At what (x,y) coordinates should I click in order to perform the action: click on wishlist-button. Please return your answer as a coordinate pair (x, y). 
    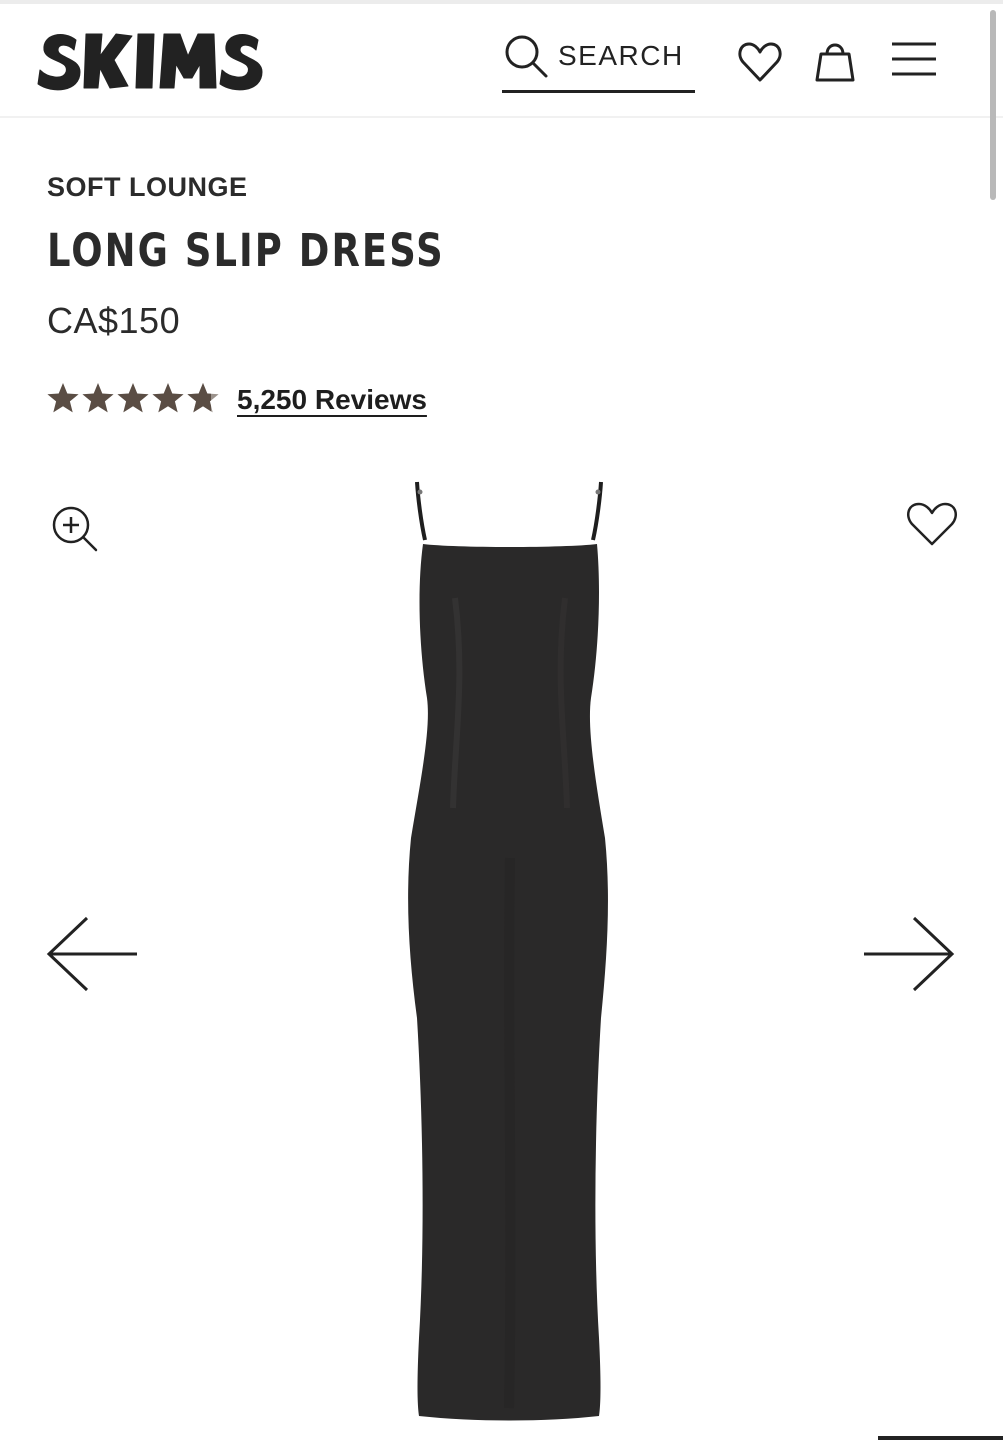
    Looking at the image, I should click on (760, 64).